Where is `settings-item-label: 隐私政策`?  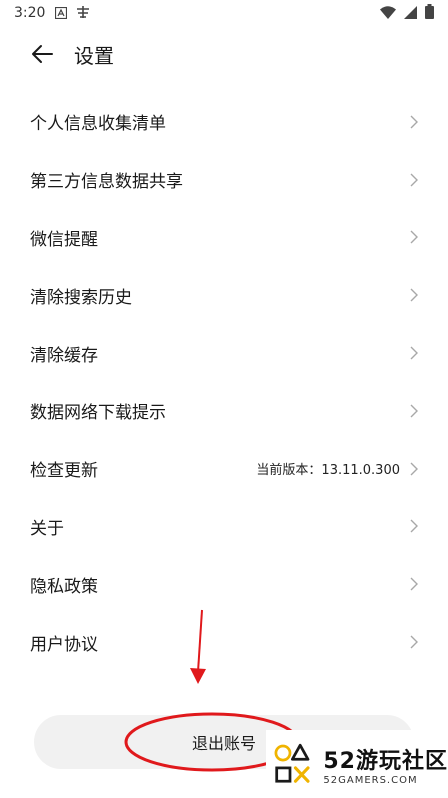
settings-item-label: 隐私政策 is located at coordinates (64, 586).